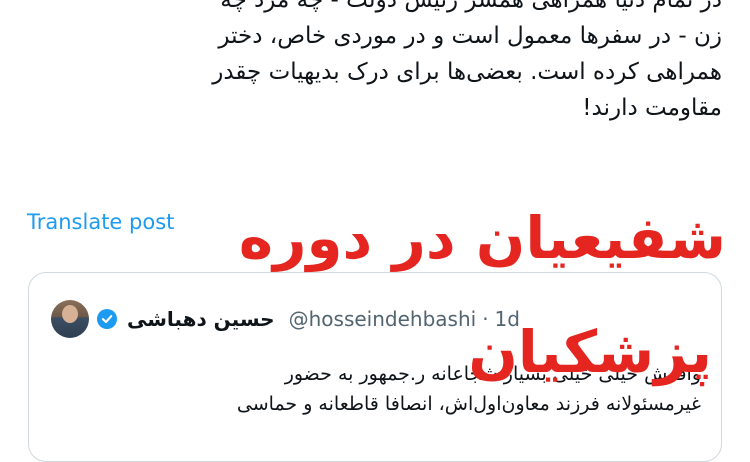 Image resolution: width=750 pixels, height=462 pixels. I want to click on overlay-caption-line1: شفیعیان در دوره, so click(482, 238).